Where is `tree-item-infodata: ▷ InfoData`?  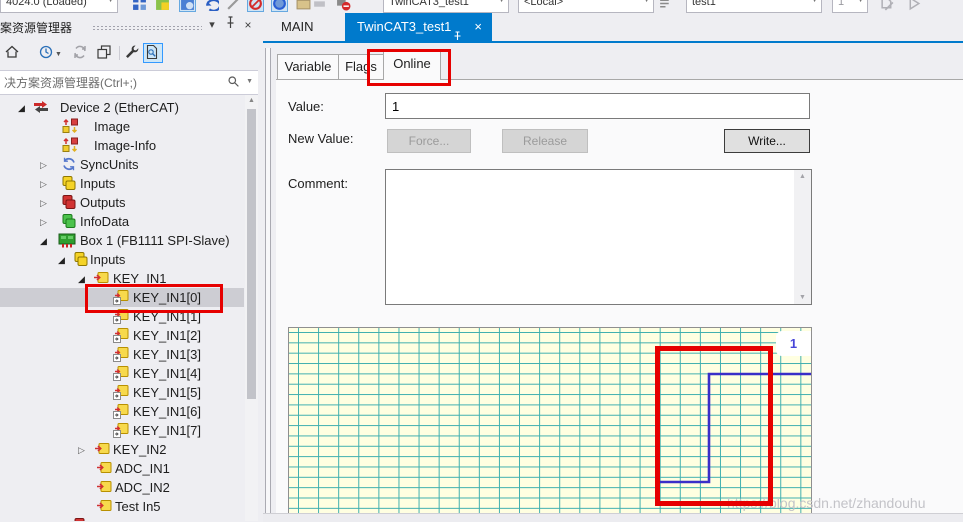
tree-item-infodata: ▷ InfoData is located at coordinates (122, 221).